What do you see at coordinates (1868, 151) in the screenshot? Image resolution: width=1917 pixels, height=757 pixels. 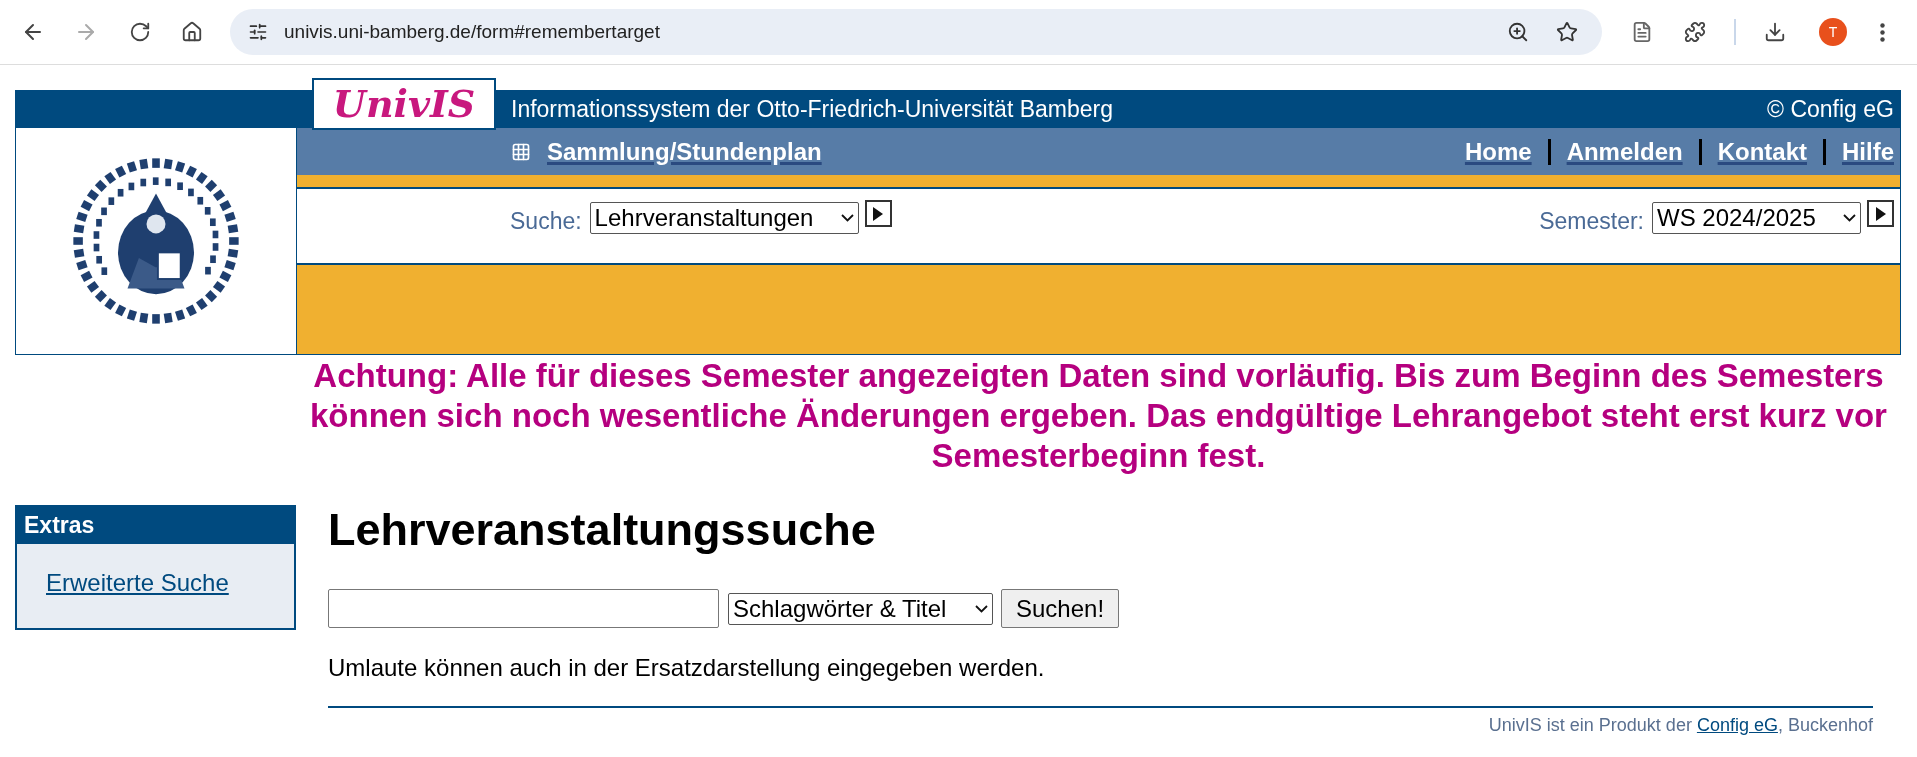 I see `nav-link: Hilfe` at bounding box center [1868, 151].